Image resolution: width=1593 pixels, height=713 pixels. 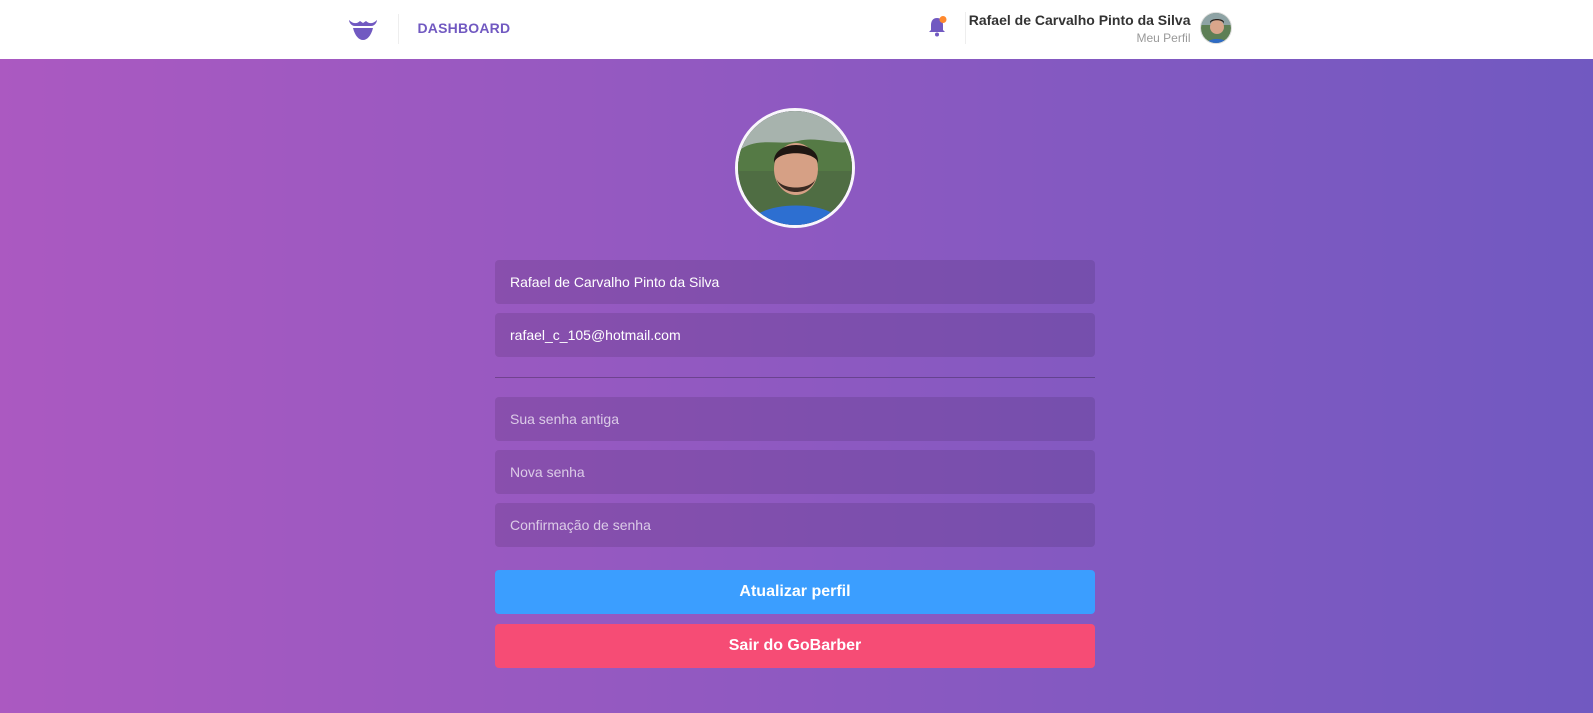 What do you see at coordinates (795, 472) in the screenshot?
I see `new-password-input: Nova senha` at bounding box center [795, 472].